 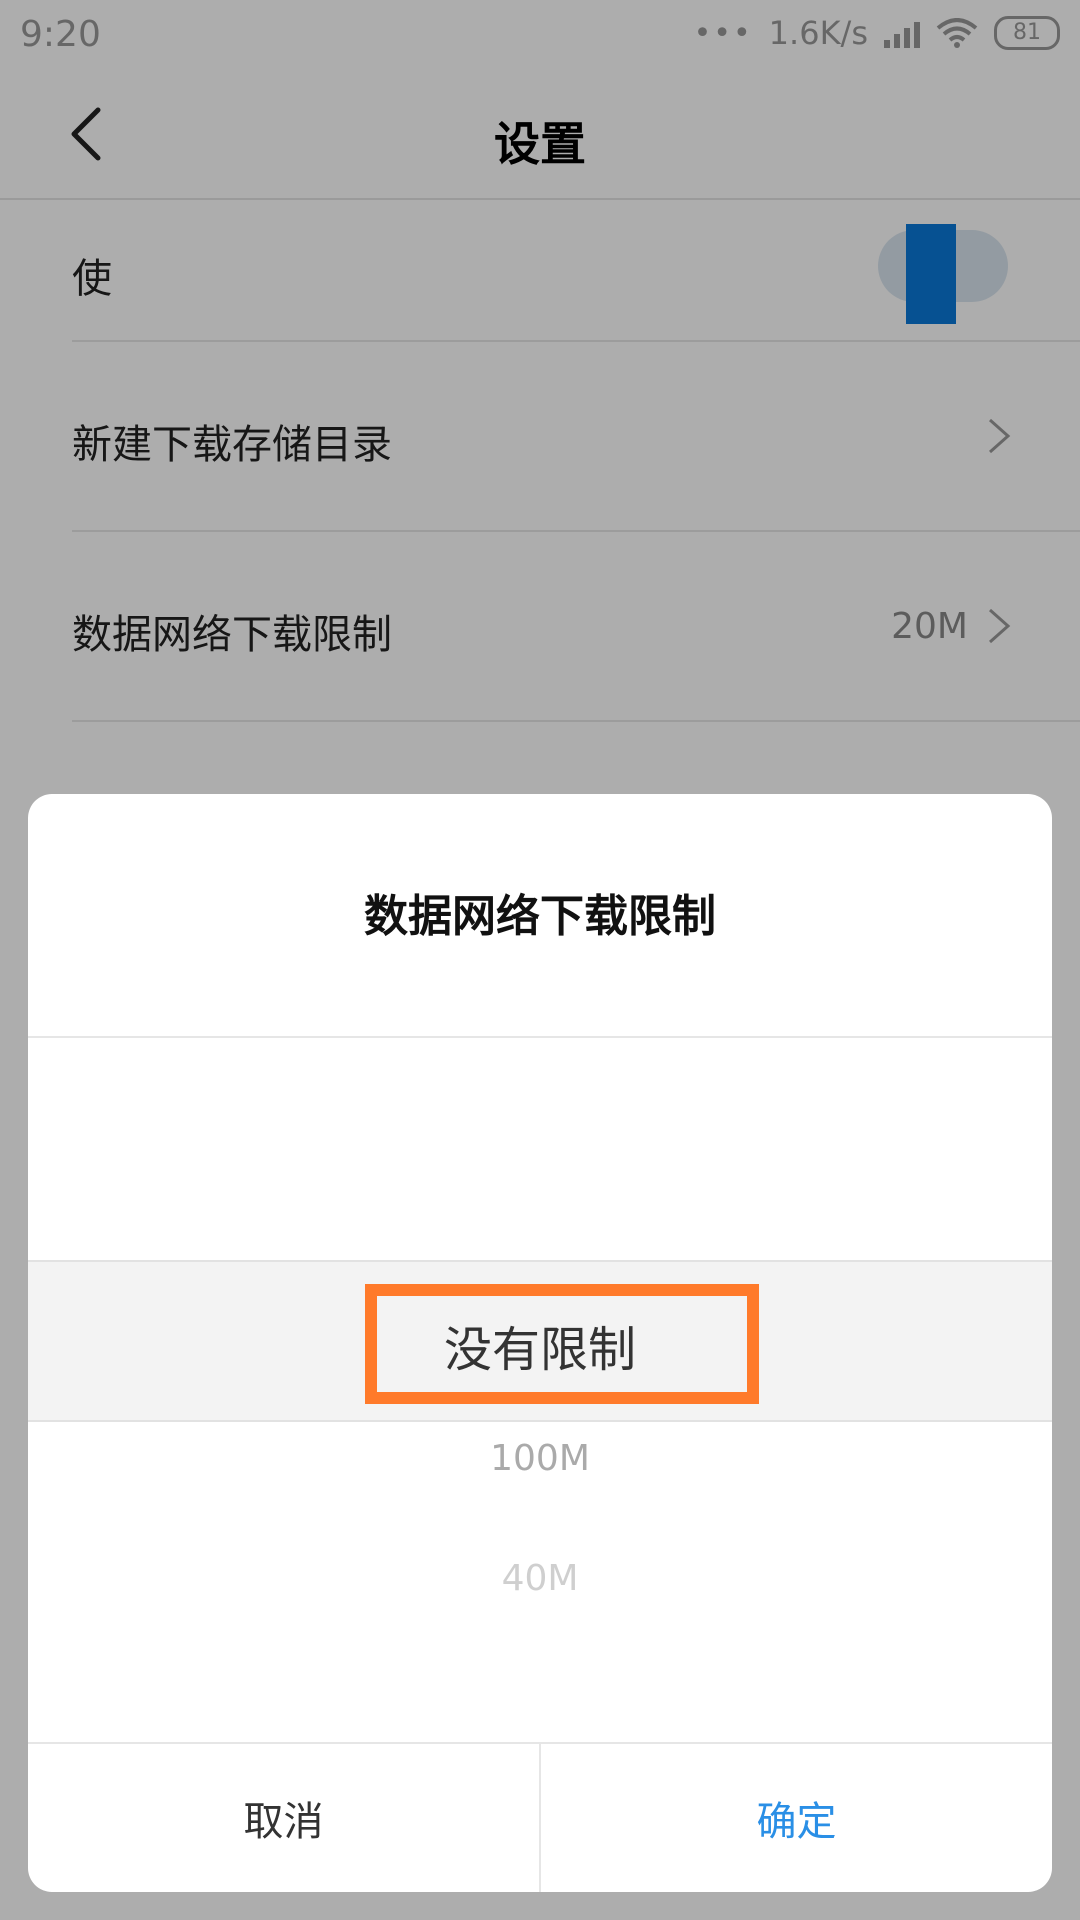 What do you see at coordinates (930, 1836) in the screenshot?
I see `watermark-logo: Bai 经验` at bounding box center [930, 1836].